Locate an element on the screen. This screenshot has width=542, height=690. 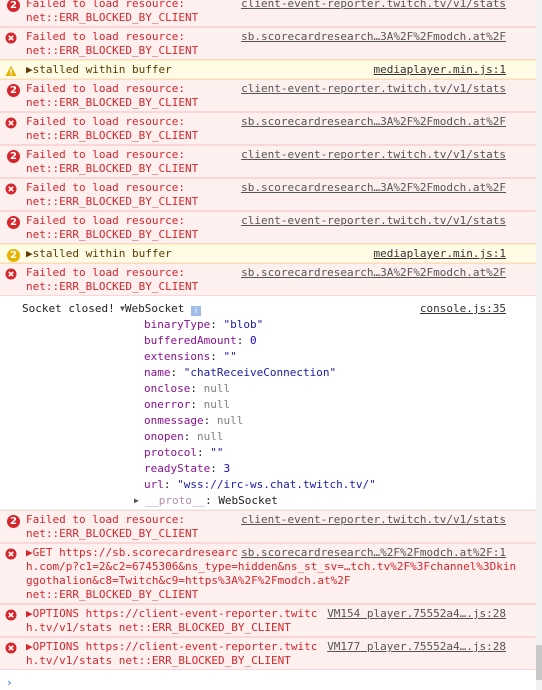
object-property: onclose: null is located at coordinates (187, 388).